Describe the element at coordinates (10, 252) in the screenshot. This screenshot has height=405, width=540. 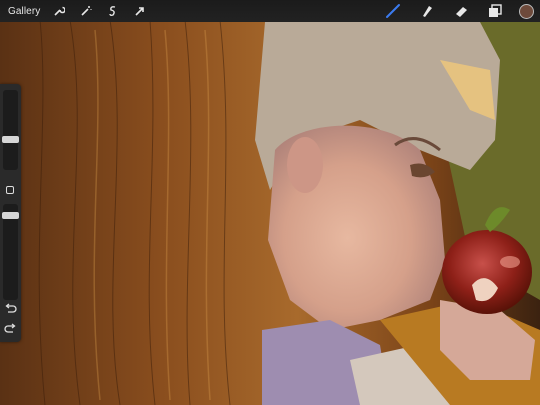
I see `brush-opacity-slider` at that location.